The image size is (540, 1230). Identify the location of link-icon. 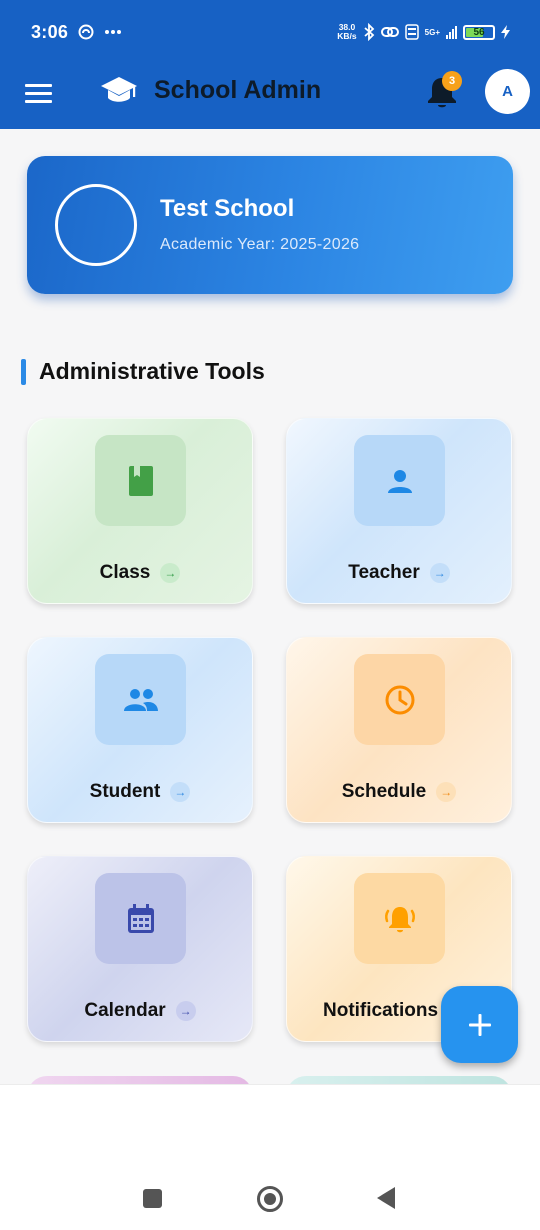
(389, 32).